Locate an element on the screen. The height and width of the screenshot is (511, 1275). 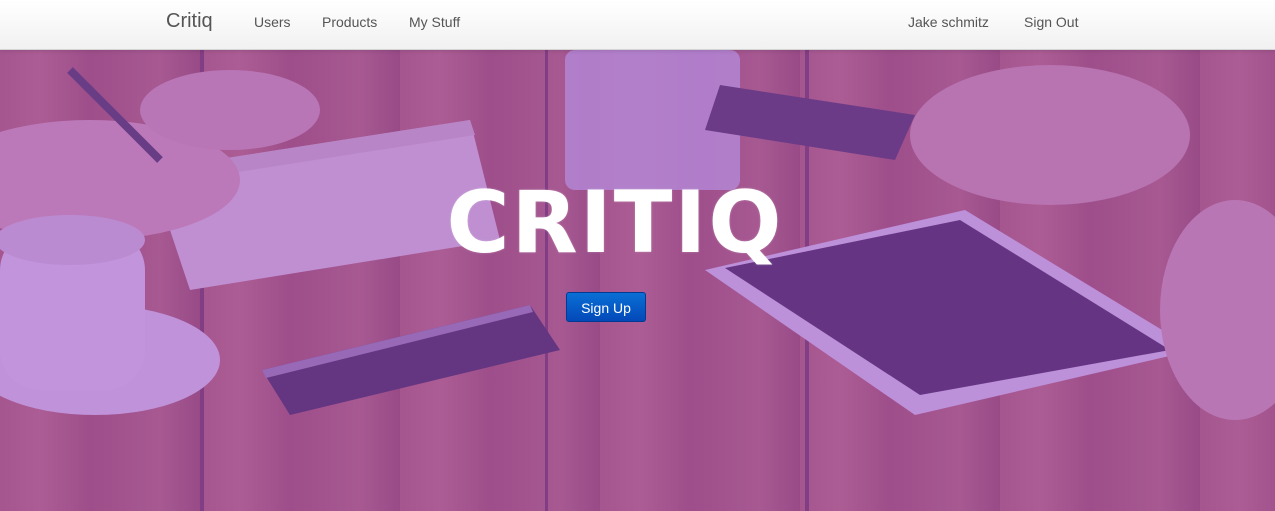
nav-my-stuff-link: My Stuff is located at coordinates (434, 22).